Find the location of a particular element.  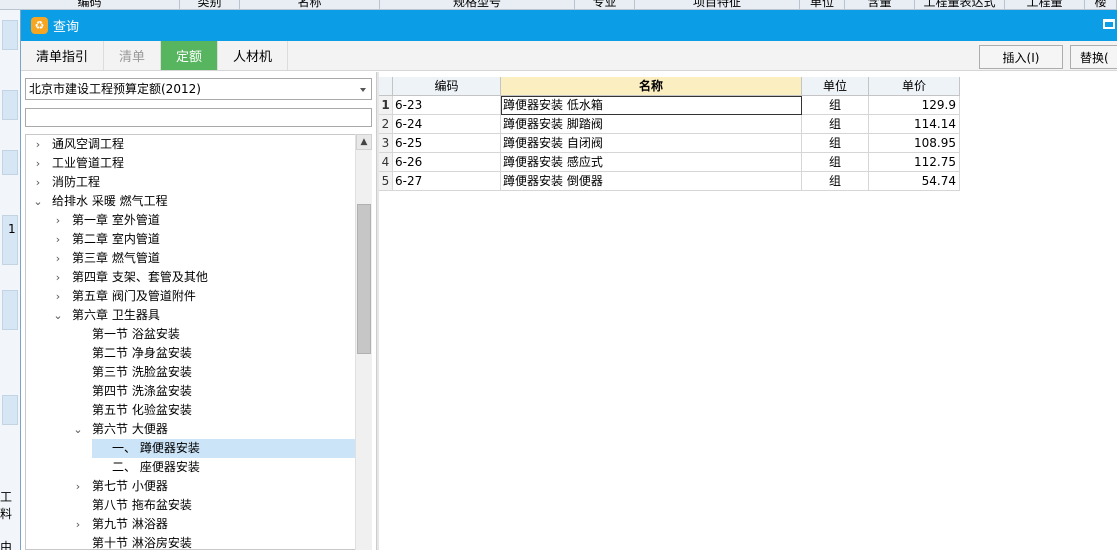

cell-name: 蹲便器安装 脚踏阀 is located at coordinates (651, 124).